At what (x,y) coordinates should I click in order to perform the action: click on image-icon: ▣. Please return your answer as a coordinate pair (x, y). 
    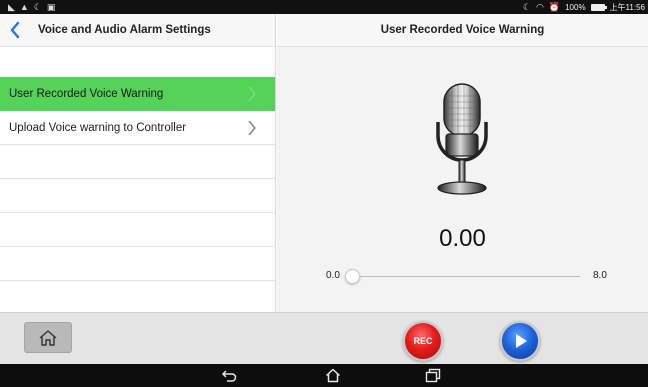
    Looking at the image, I should click on (51, 7).